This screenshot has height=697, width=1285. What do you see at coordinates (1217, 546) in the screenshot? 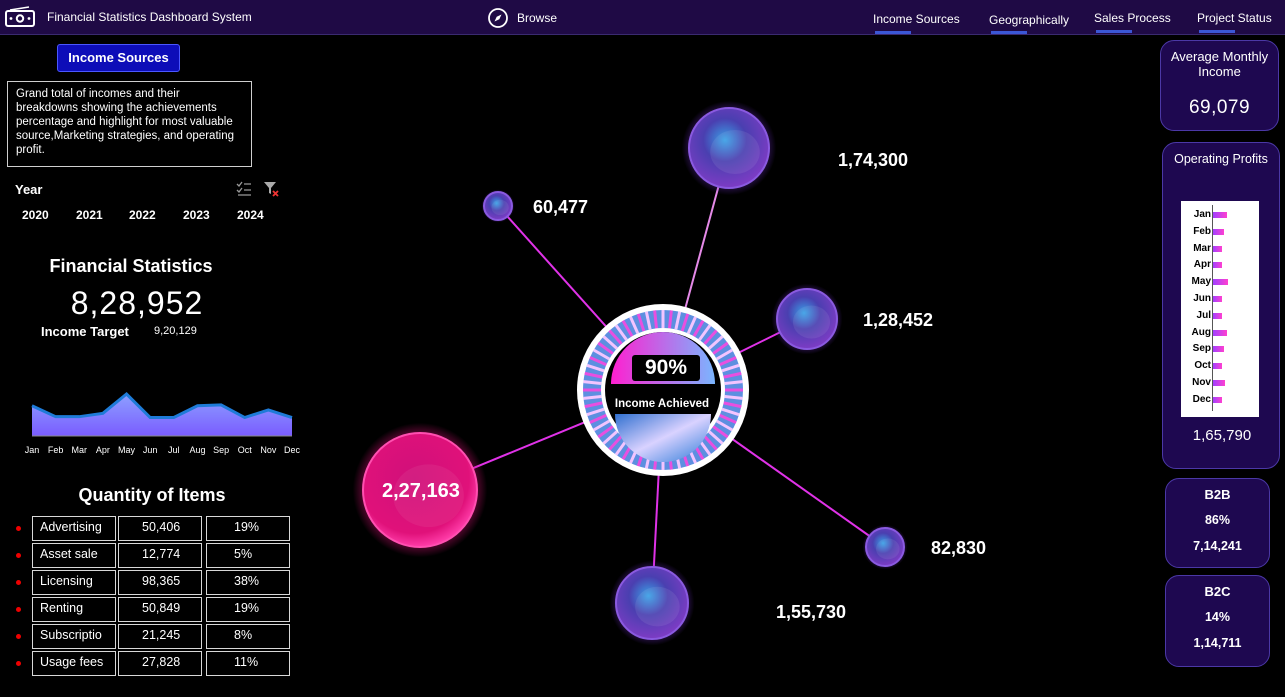
I see `card-amount: 7,14,241` at bounding box center [1217, 546].